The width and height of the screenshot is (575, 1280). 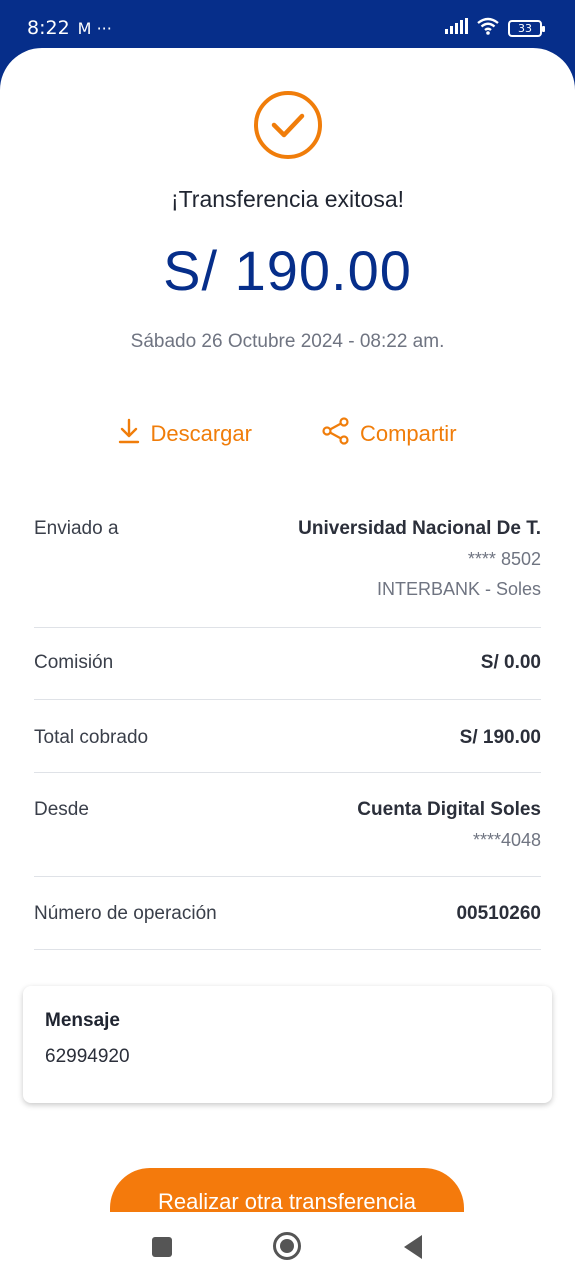 I want to click on total-label: Total cobrado, so click(x=91, y=737).